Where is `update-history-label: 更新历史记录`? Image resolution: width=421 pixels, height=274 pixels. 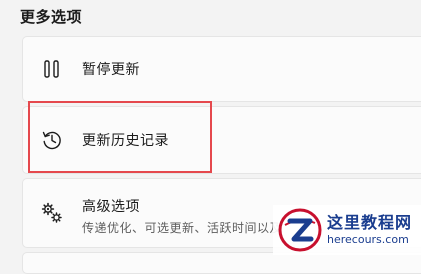 update-history-label: 更新历史记录 is located at coordinates (125, 141).